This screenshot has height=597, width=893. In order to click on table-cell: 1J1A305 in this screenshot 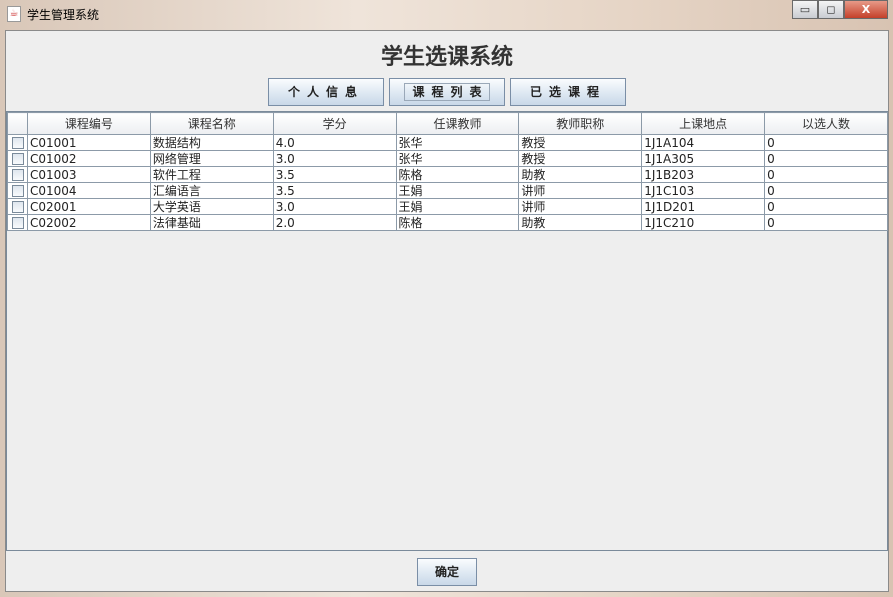, I will do `click(703, 158)`.